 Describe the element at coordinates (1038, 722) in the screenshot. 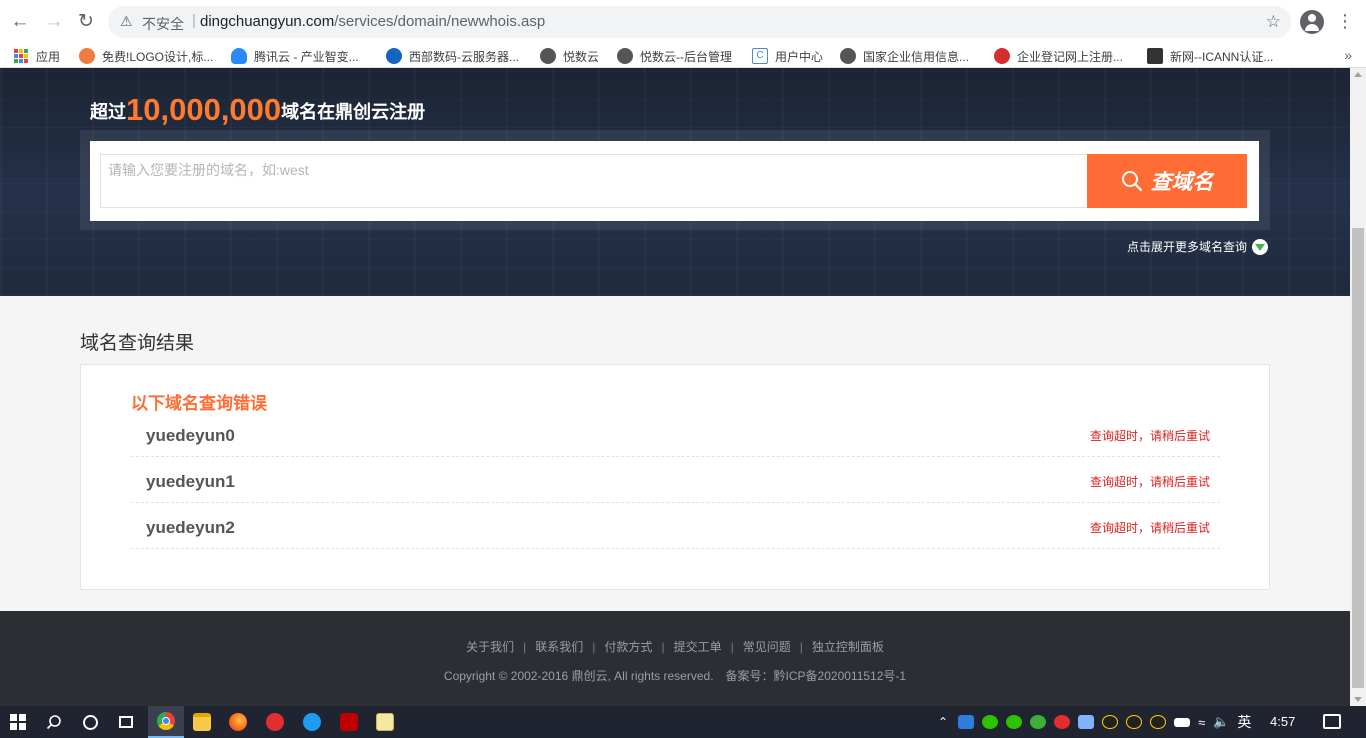

I see `app-tray-icon` at that location.